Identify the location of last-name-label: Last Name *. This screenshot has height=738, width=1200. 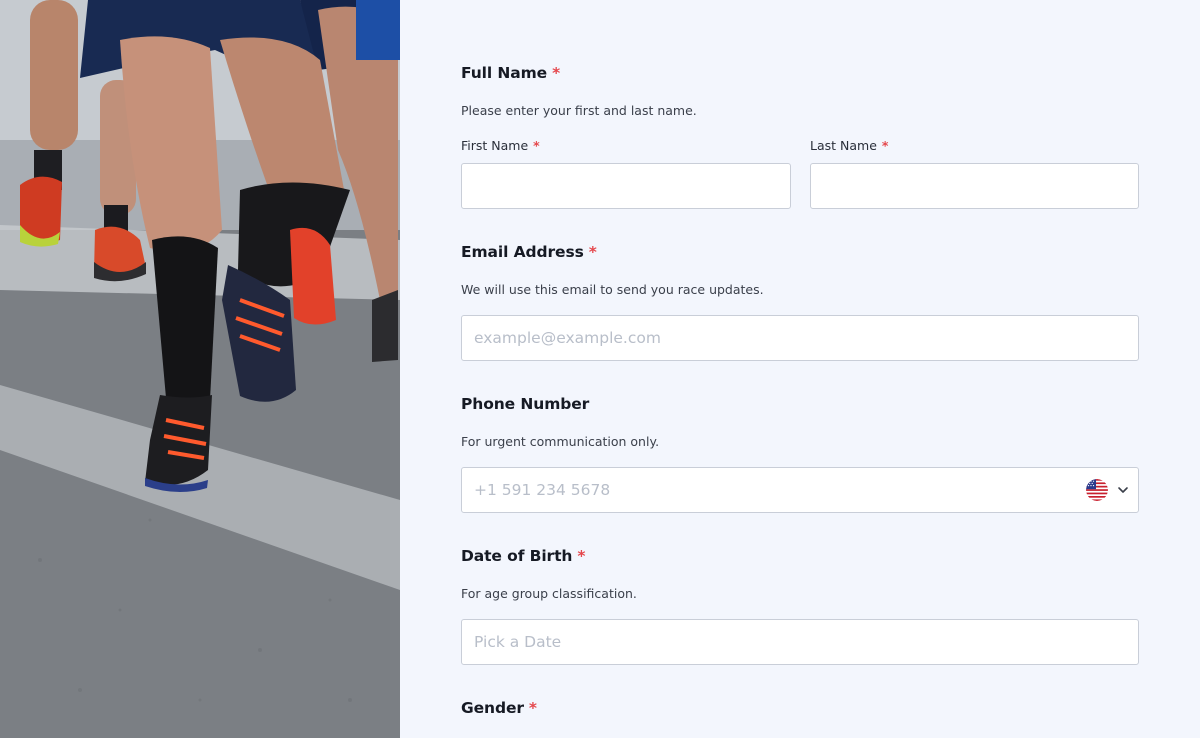
(849, 145).